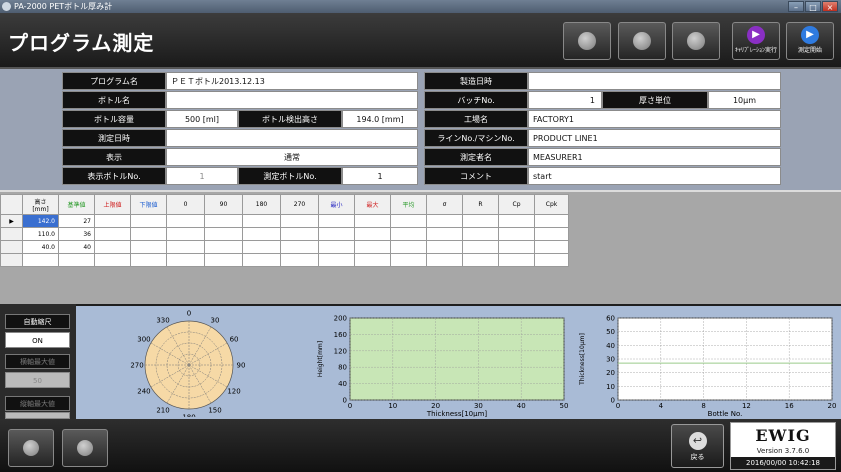 This screenshot has height=472, width=841. I want to click on display-bottle-no-value: 1, so click(202, 176).